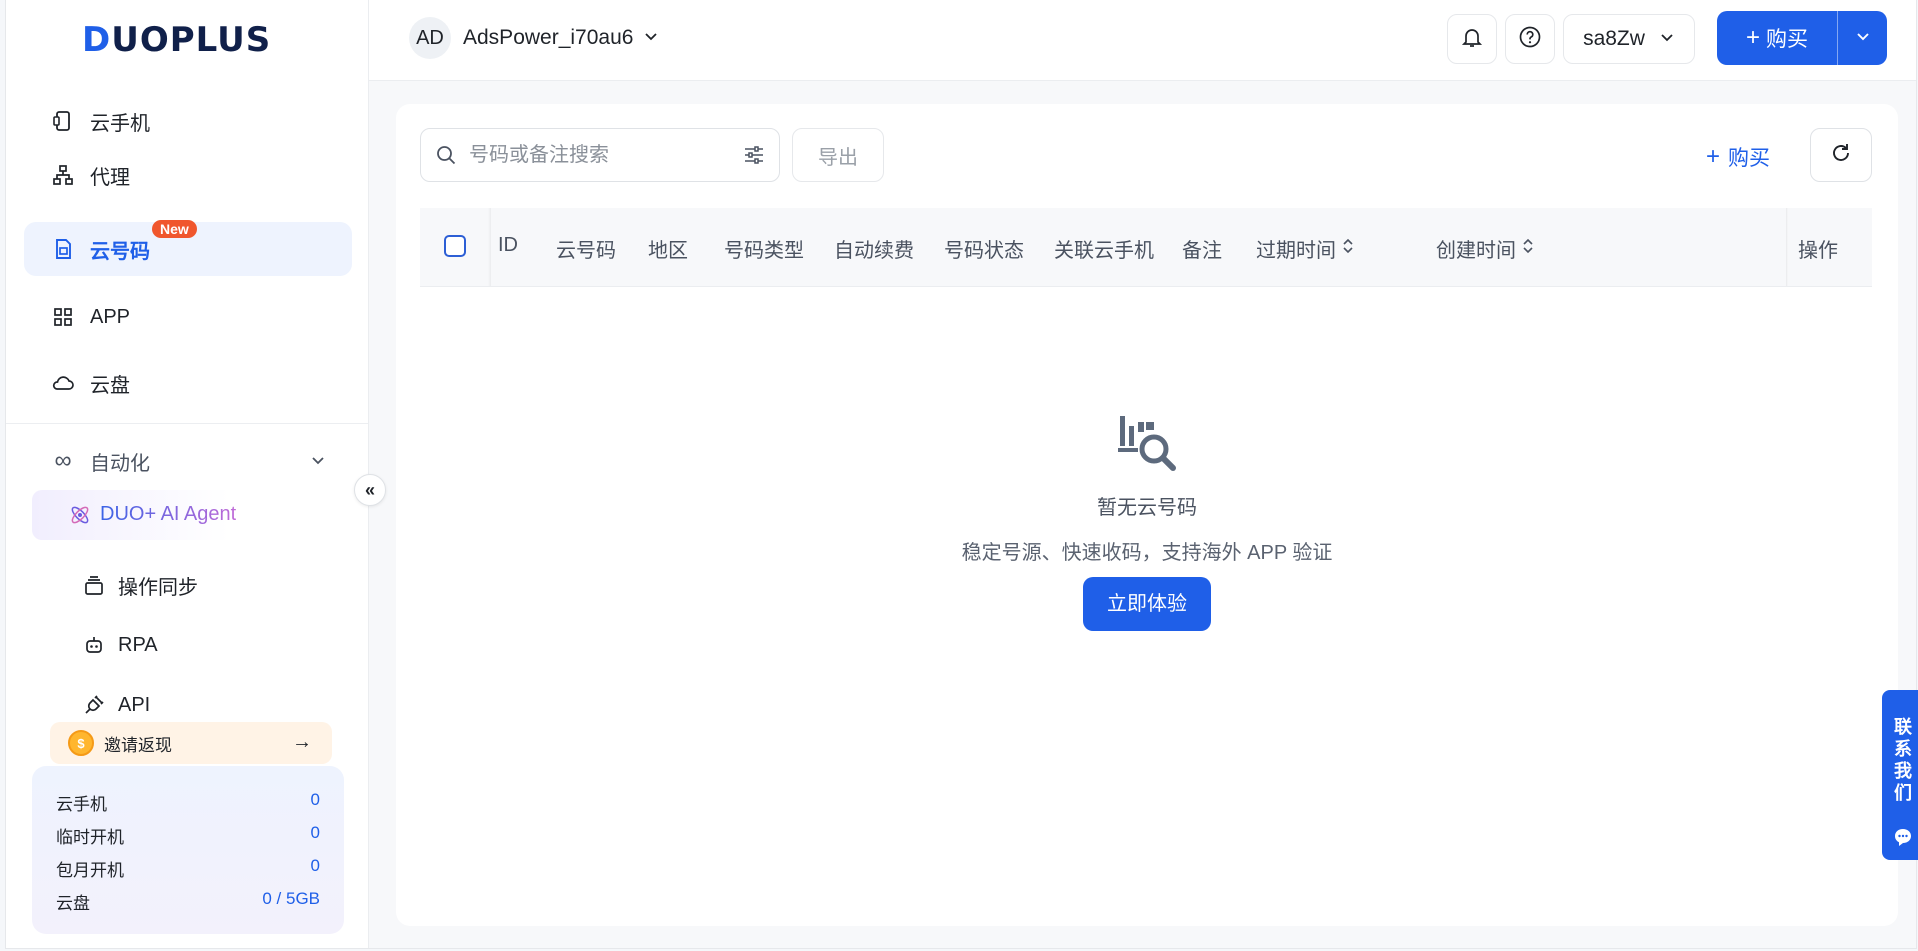 The width and height of the screenshot is (1918, 951). I want to click on sidebar-item-cloud-phone: 云手机, so click(188, 121).